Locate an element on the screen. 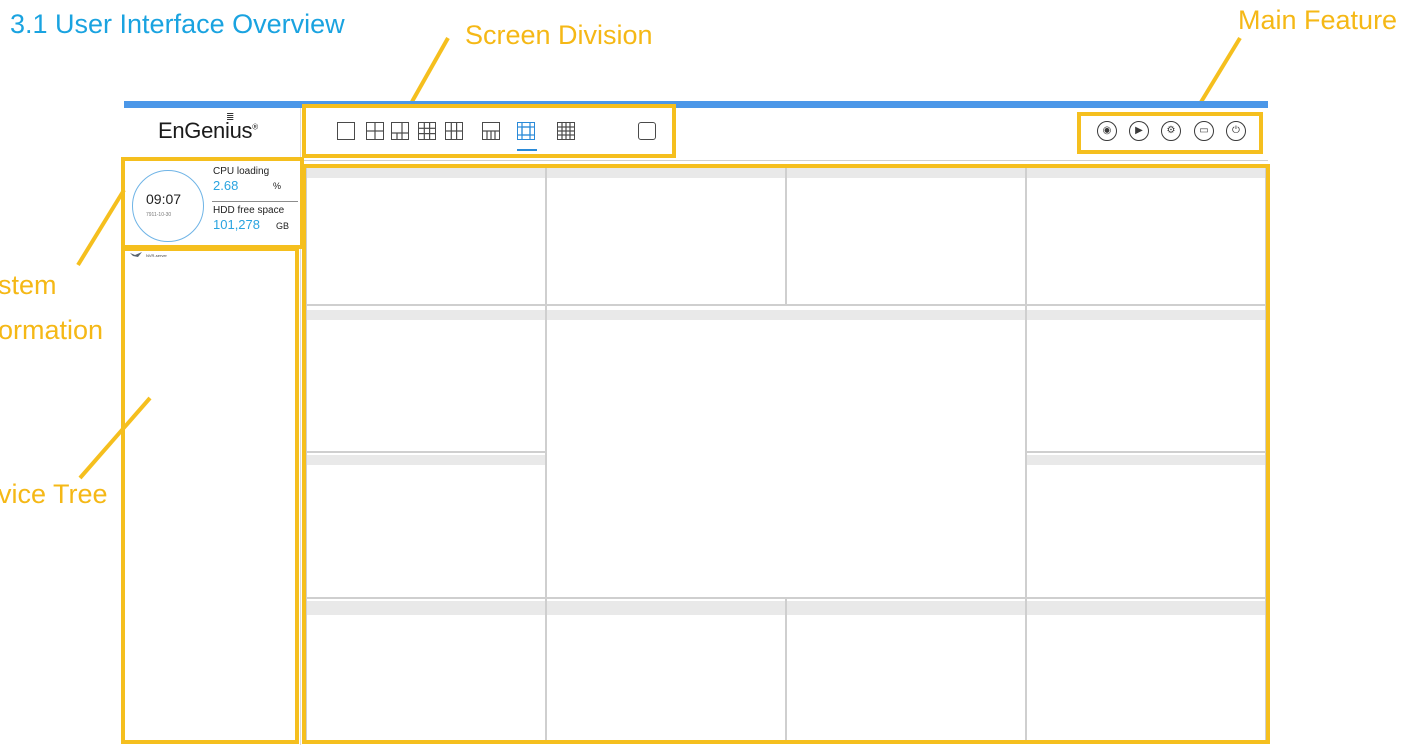 Image resolution: width=1426 pixels, height=746 pixels. system-information-highlight is located at coordinates (212, 203).